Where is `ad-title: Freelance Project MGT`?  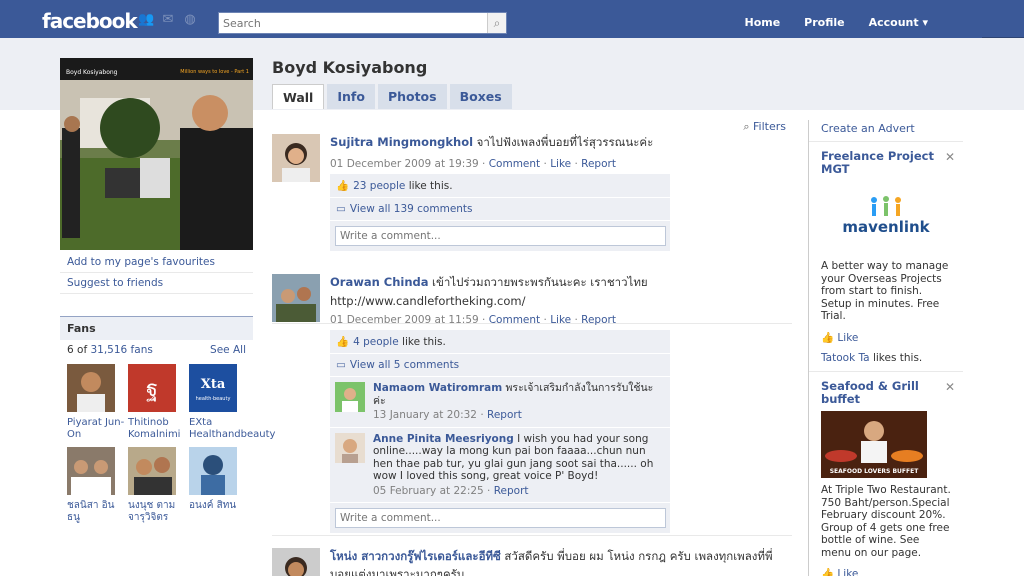 ad-title: Freelance Project MGT is located at coordinates (881, 163).